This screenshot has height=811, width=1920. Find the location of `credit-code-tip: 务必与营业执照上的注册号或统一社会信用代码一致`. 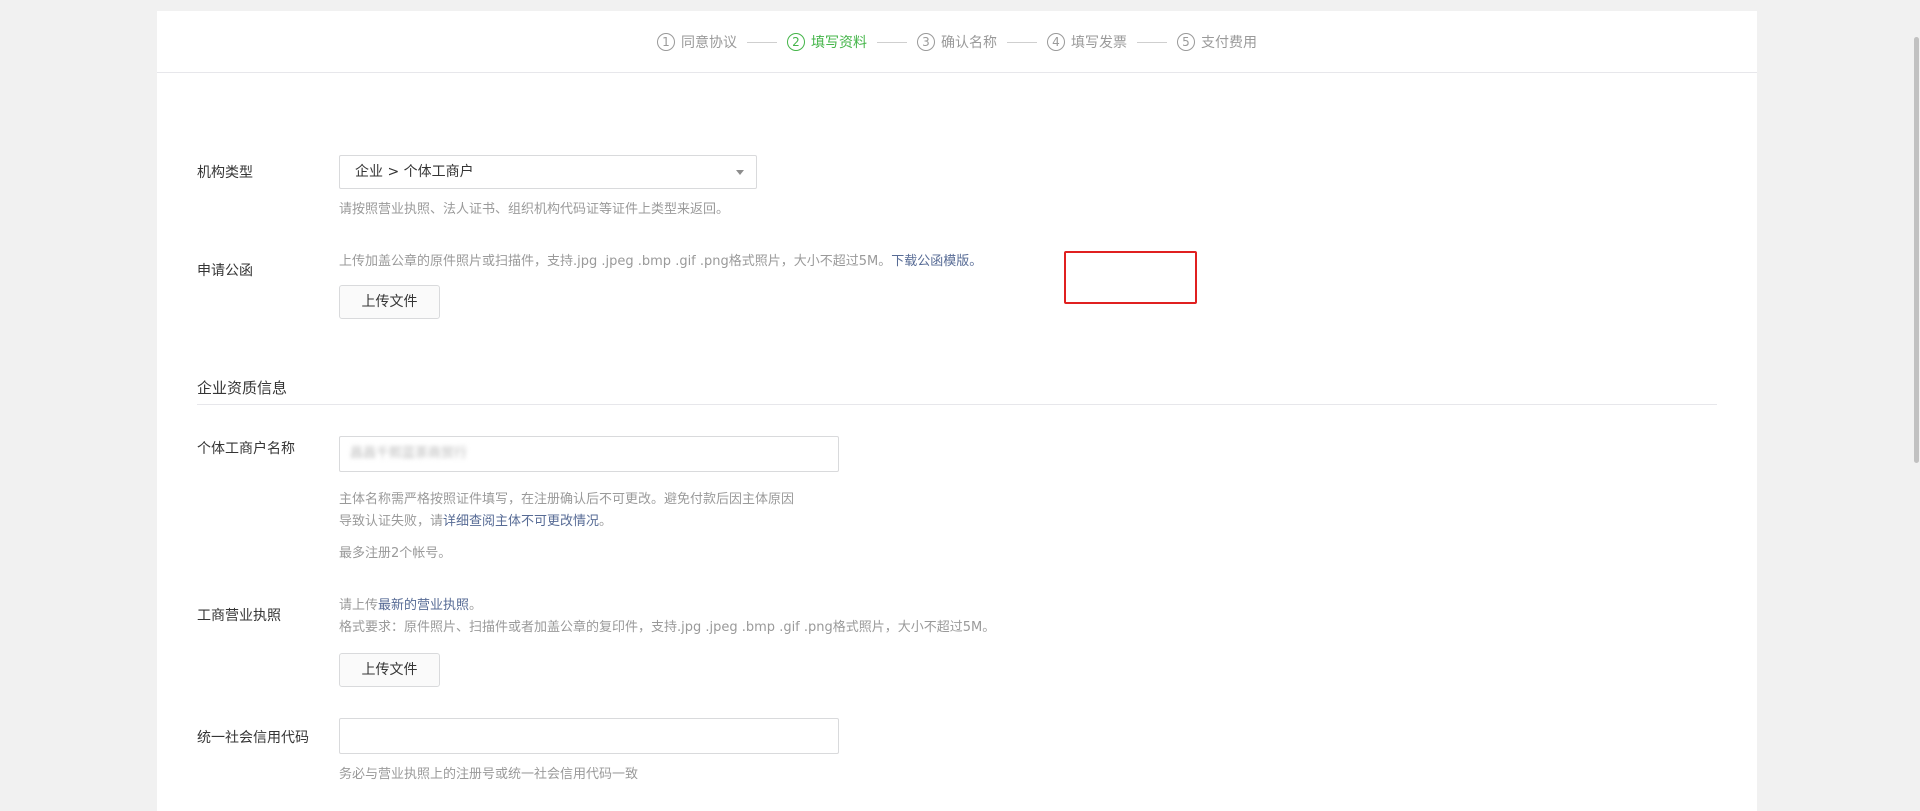

credit-code-tip: 务必与营业执照上的注册号或统一社会信用代码一致 is located at coordinates (489, 774).